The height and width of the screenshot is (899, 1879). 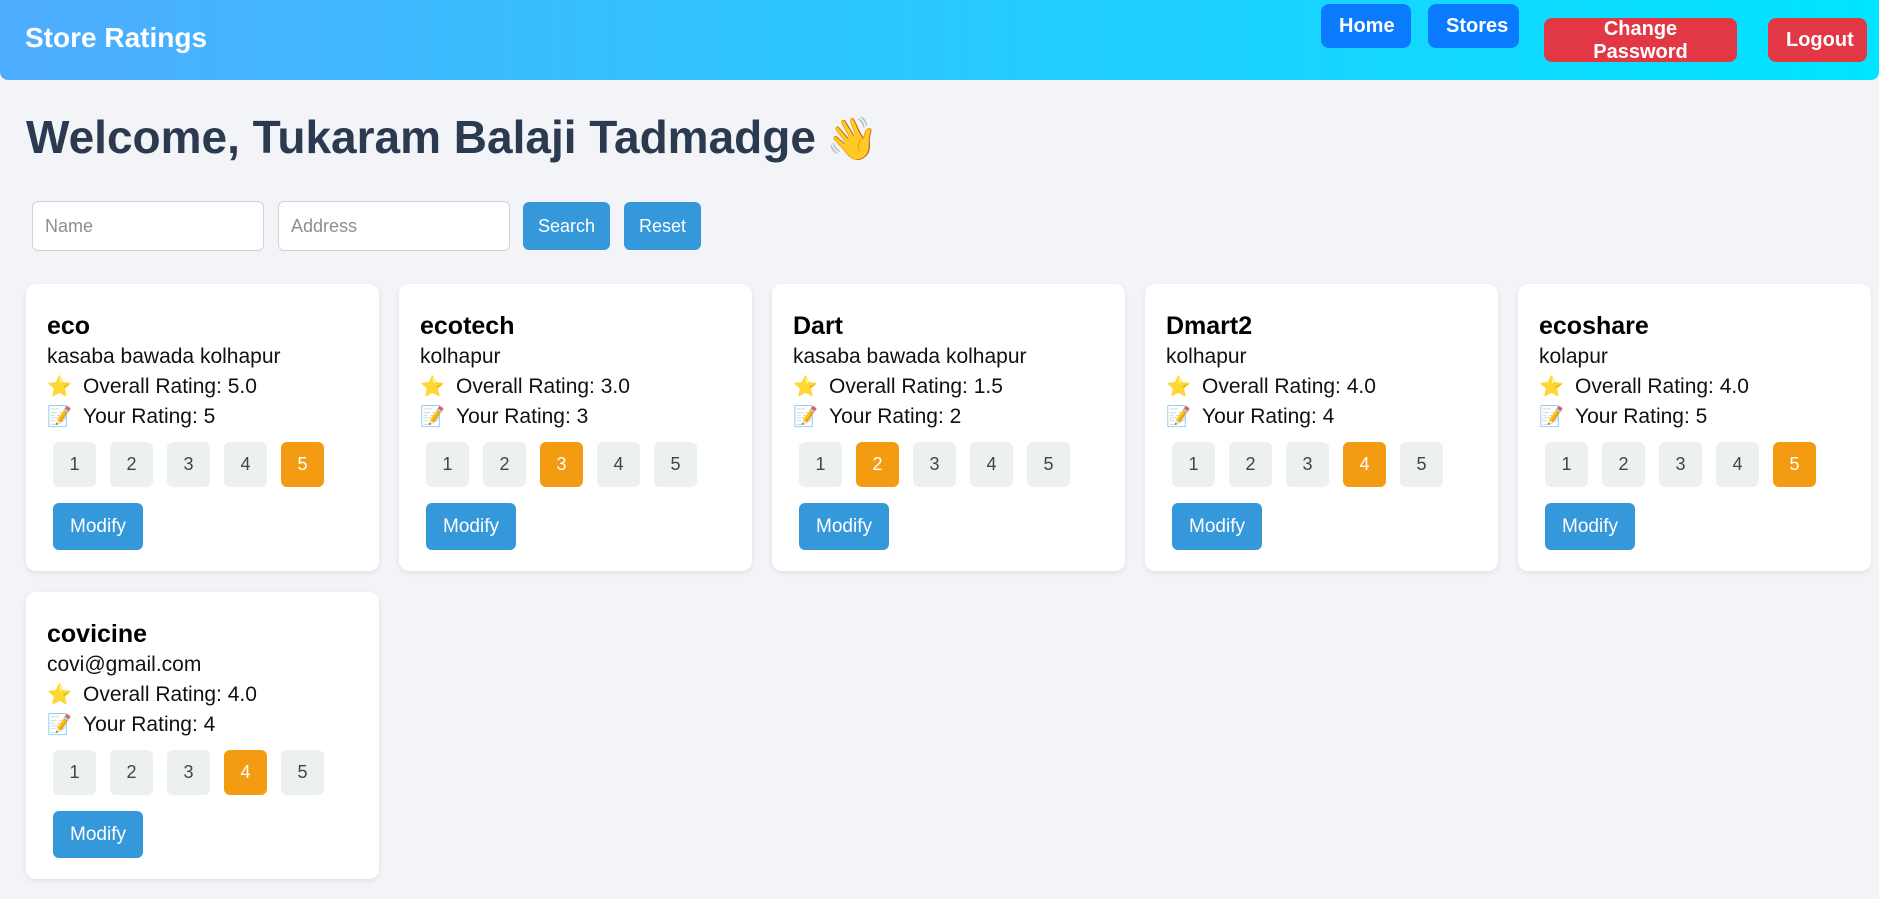 I want to click on your-rating: 📝 Your Rating: 2, so click(x=948, y=417).